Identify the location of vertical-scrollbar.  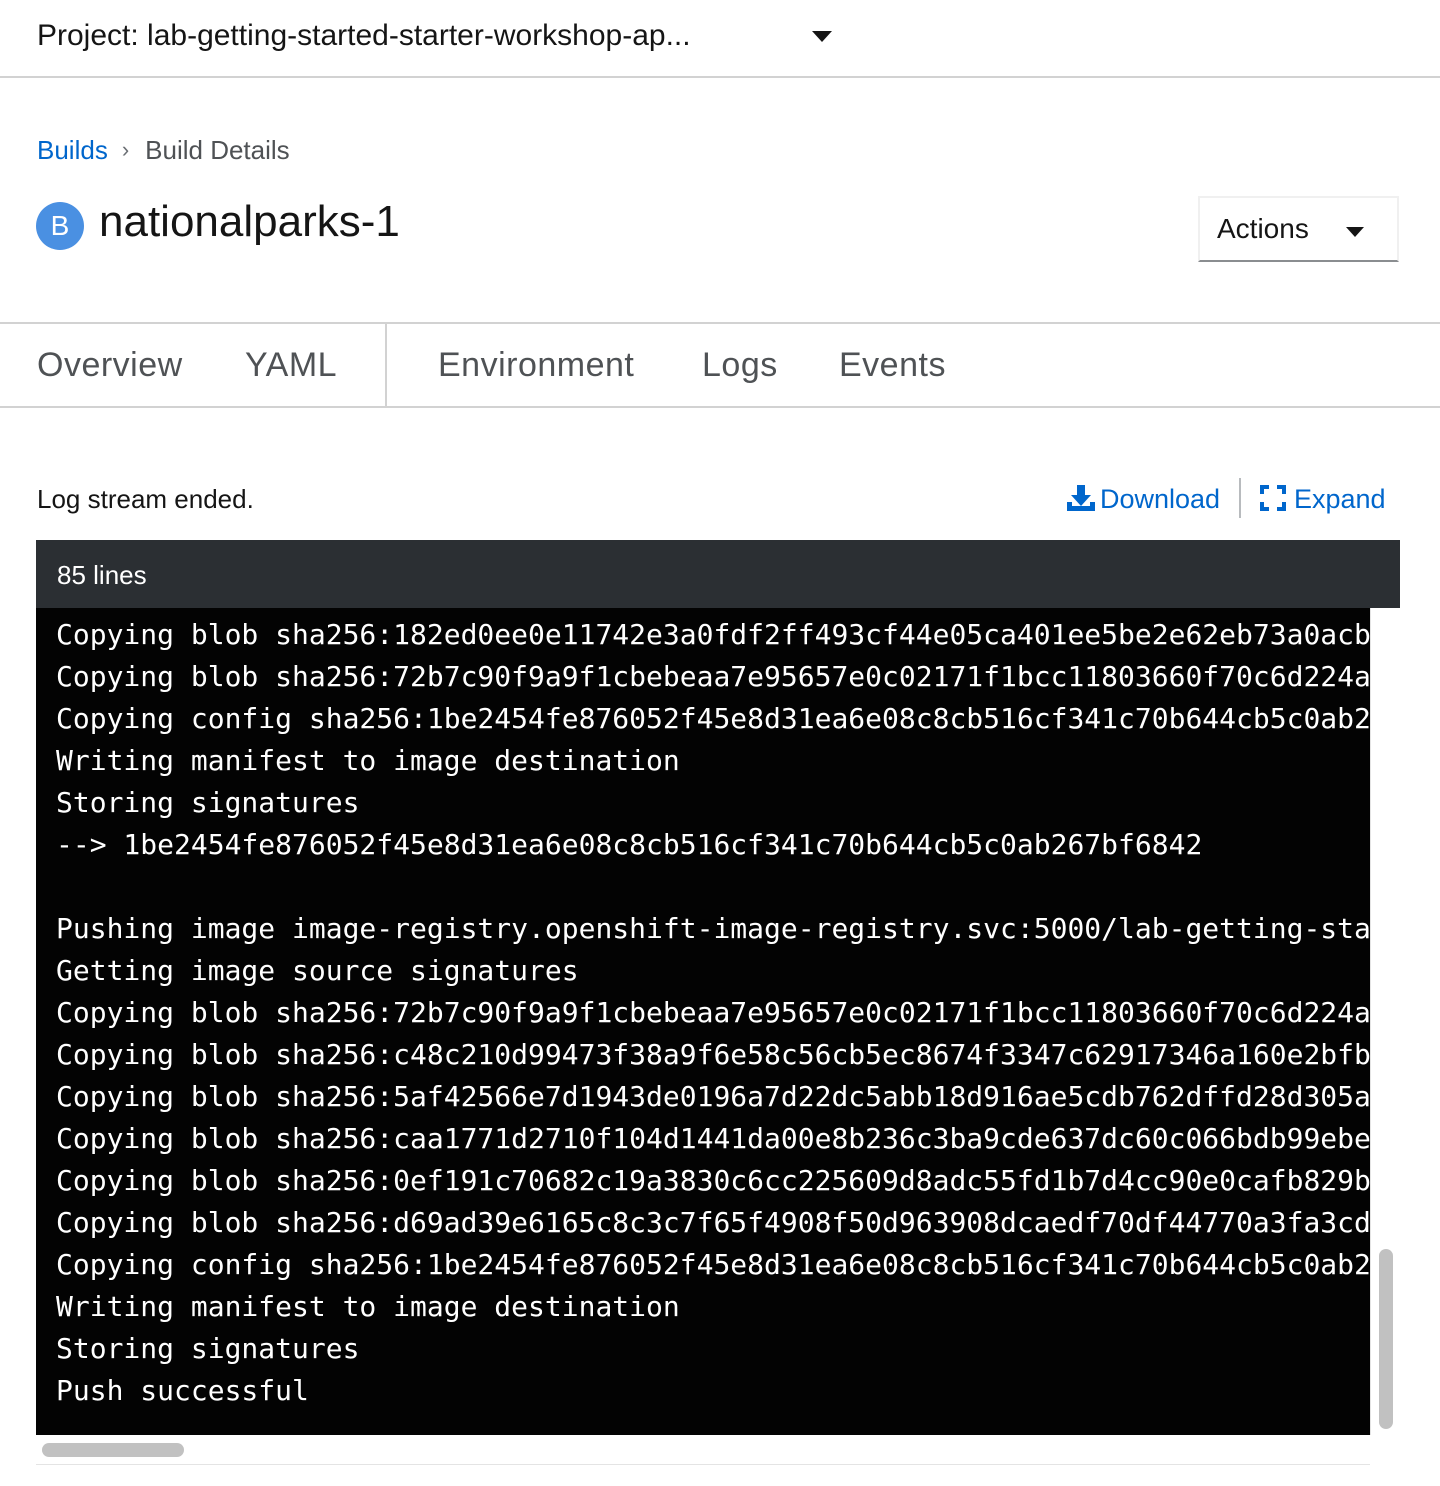
(1385, 1021).